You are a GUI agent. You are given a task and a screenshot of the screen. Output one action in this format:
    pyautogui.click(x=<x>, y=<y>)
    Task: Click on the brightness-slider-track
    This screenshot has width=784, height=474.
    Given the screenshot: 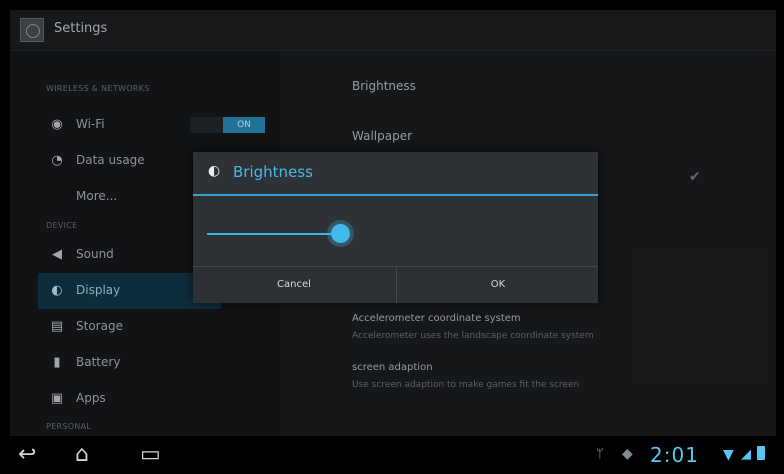 What is the action you would take?
    pyautogui.click(x=277, y=234)
    